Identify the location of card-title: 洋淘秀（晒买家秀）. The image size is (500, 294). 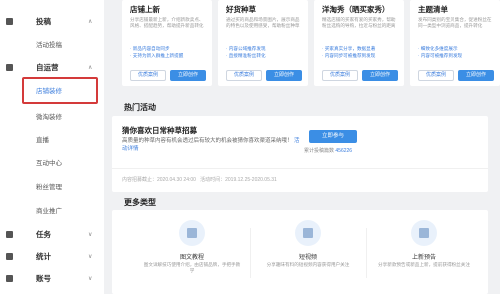
(356, 9).